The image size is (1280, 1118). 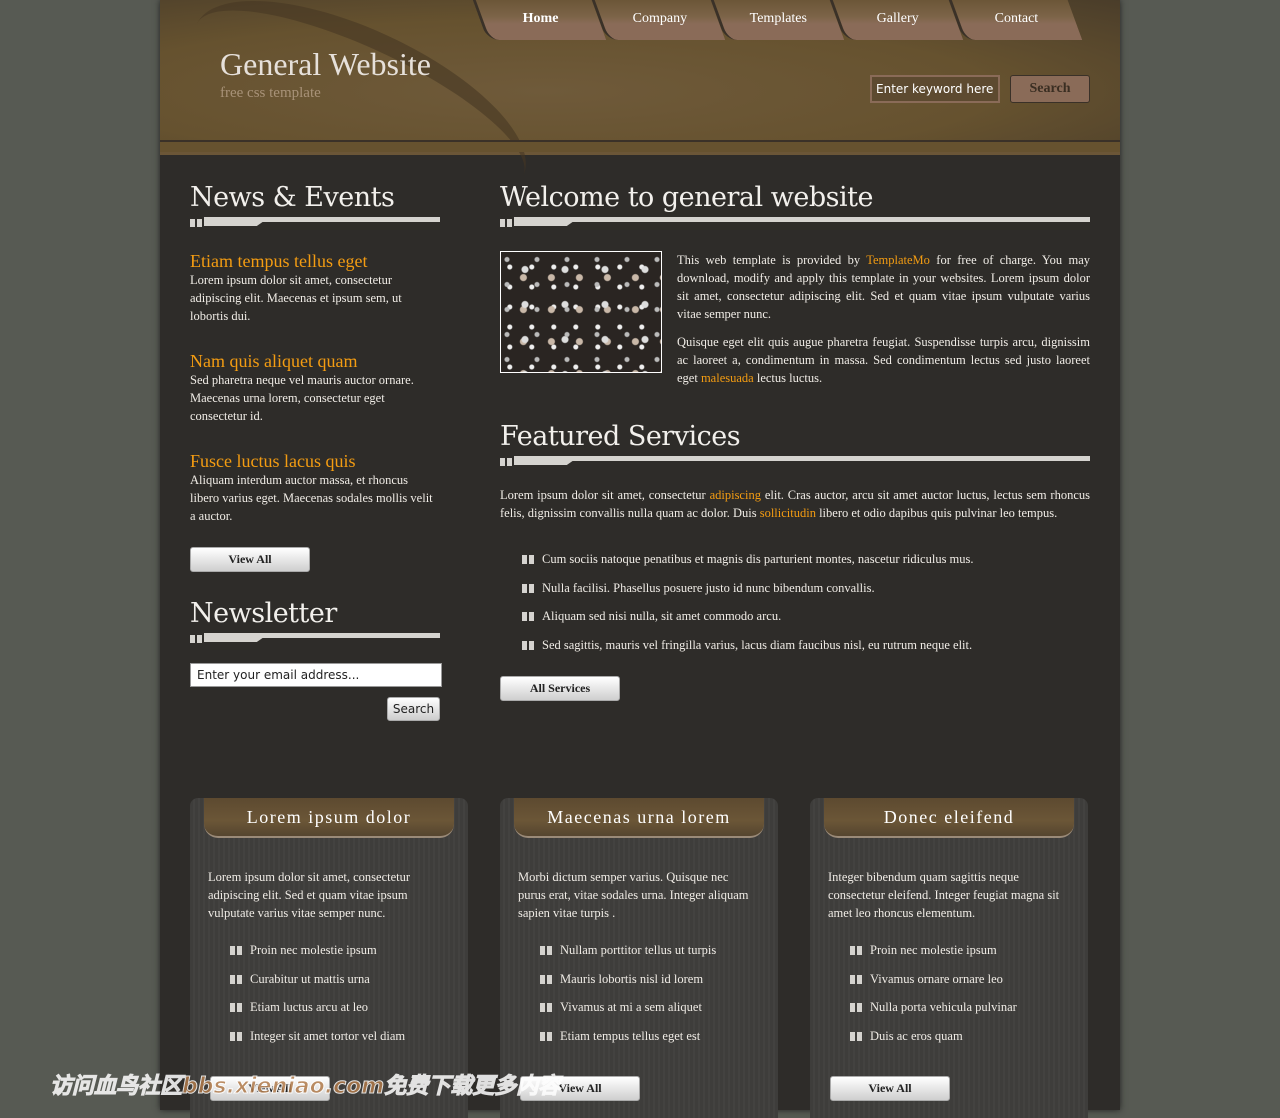 I want to click on list-item: Nullam porttitor tellus ut turpis, so click(x=655, y=957).